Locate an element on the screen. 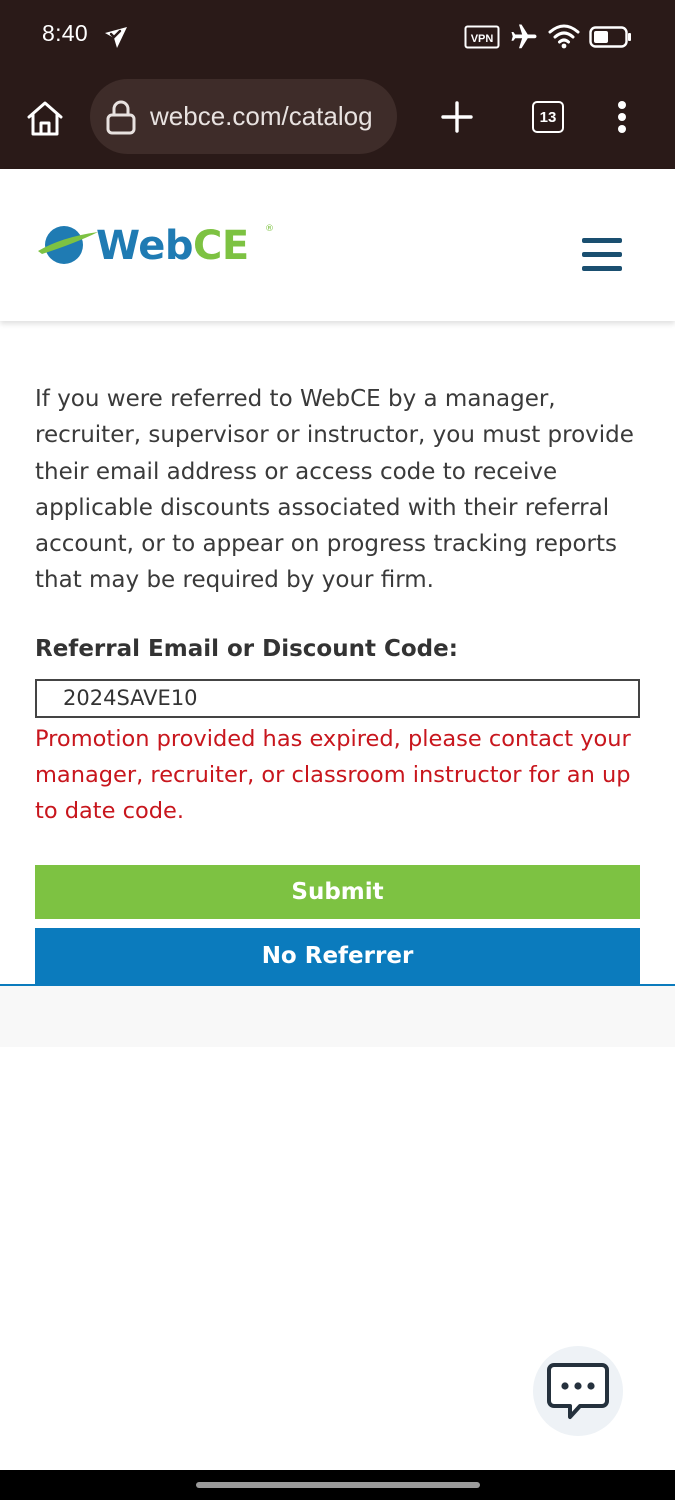 The width and height of the screenshot is (675, 1500). home-icon is located at coordinates (45, 118).